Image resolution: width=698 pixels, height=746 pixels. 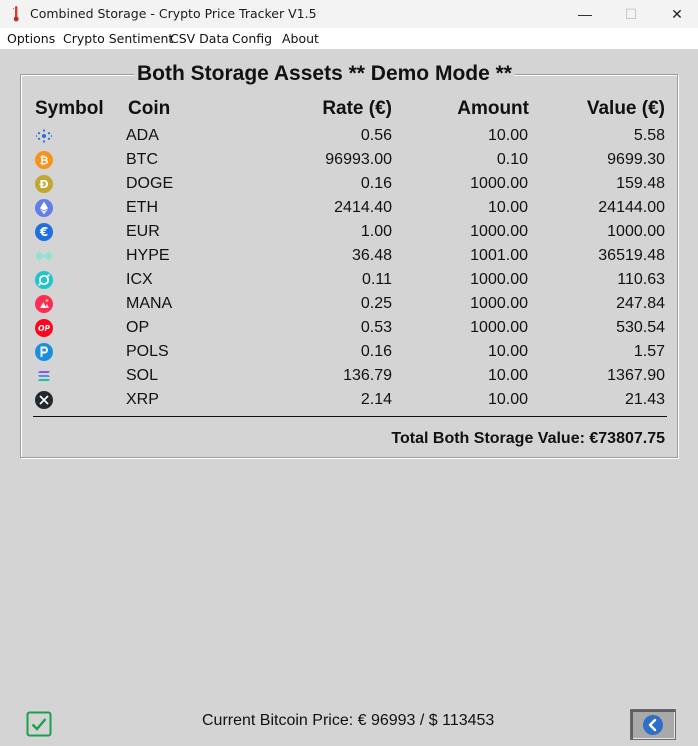 What do you see at coordinates (357, 108) in the screenshot?
I see `header-rate: Rate (€)` at bounding box center [357, 108].